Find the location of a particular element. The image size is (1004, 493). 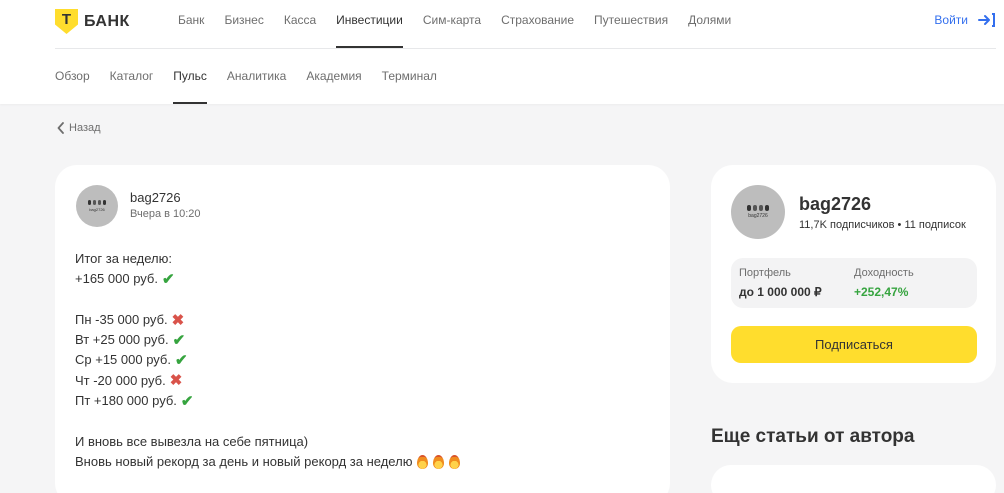

post-text: Вт +25 000 руб. is located at coordinates (122, 340).